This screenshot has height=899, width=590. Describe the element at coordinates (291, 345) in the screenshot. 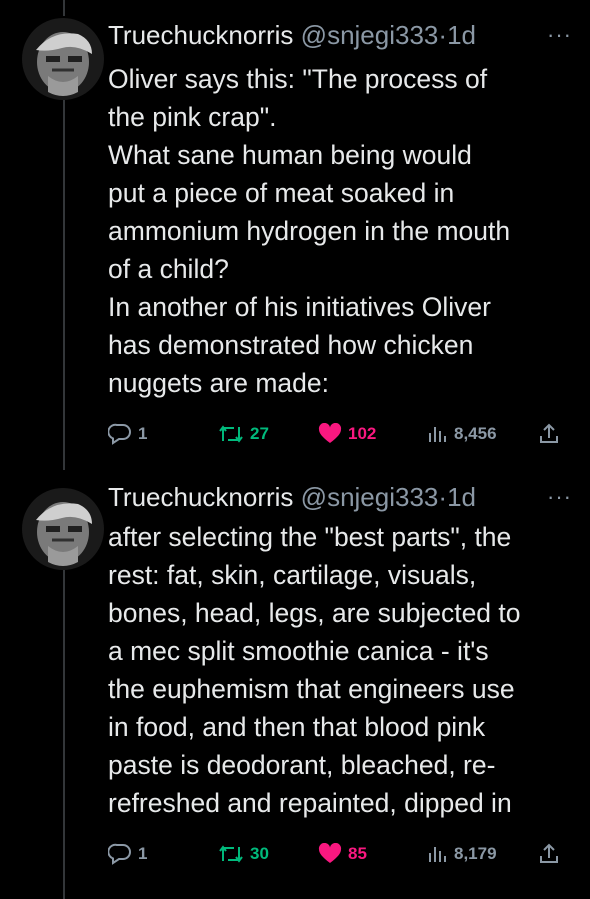

I see `tweet-text-line: has demonstrated how chicken` at that location.